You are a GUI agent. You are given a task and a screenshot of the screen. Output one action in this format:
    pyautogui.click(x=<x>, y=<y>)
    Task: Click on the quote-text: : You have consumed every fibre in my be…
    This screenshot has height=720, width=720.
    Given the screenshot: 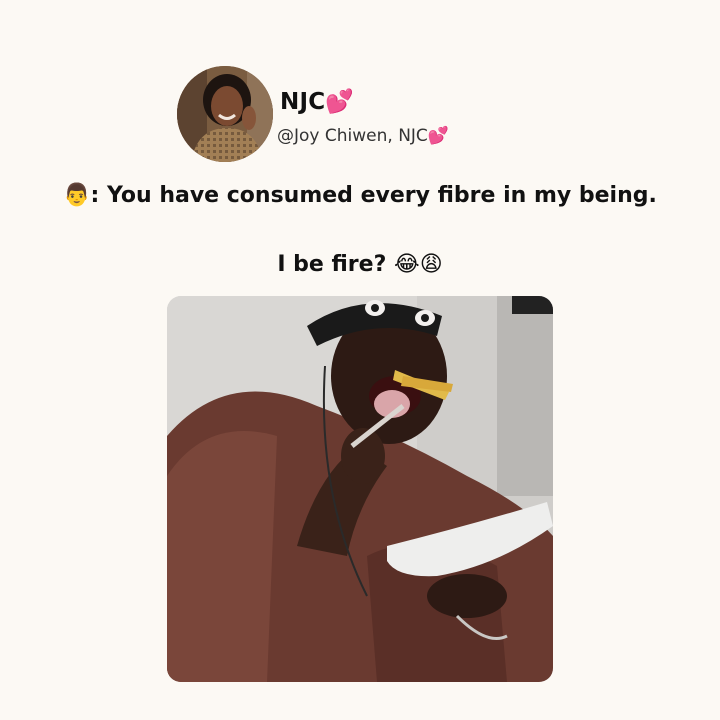 What is the action you would take?
    pyautogui.click(x=373, y=195)
    